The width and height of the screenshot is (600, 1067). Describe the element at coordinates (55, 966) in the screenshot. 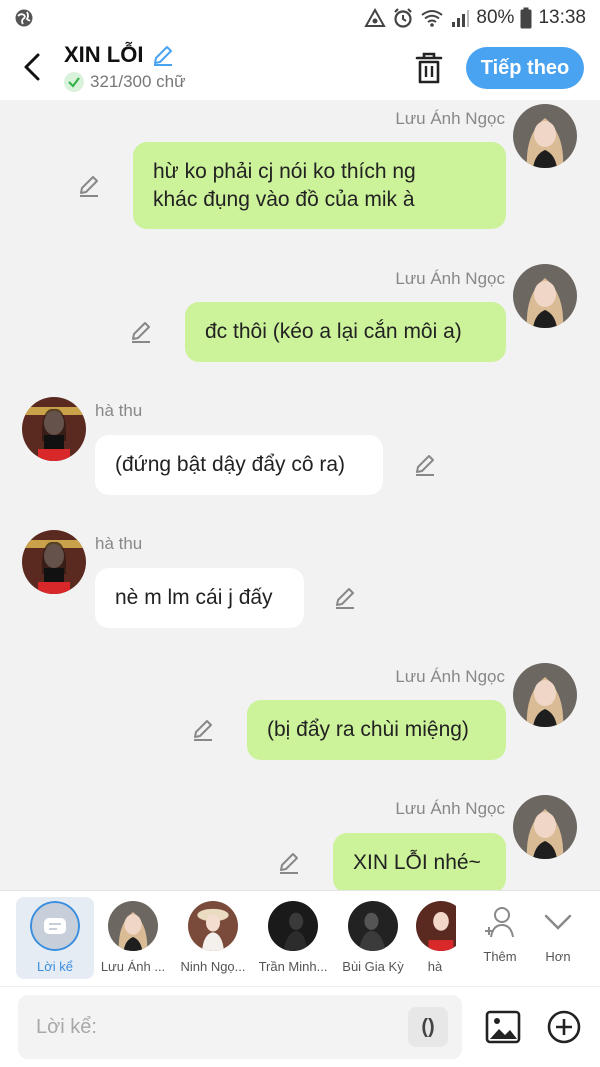

I see `character-label: Lời kể` at that location.